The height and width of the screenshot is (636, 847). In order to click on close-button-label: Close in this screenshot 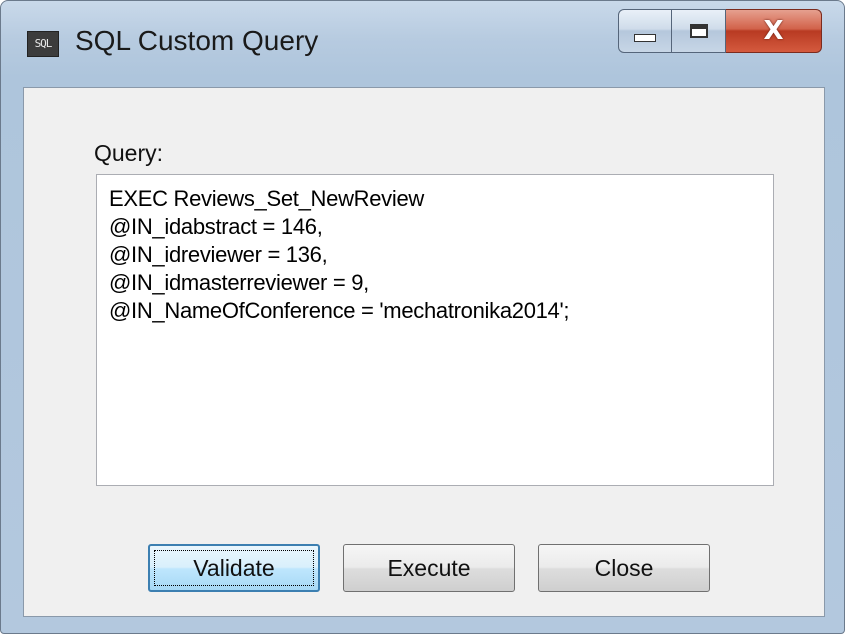, I will do `click(624, 567)`.